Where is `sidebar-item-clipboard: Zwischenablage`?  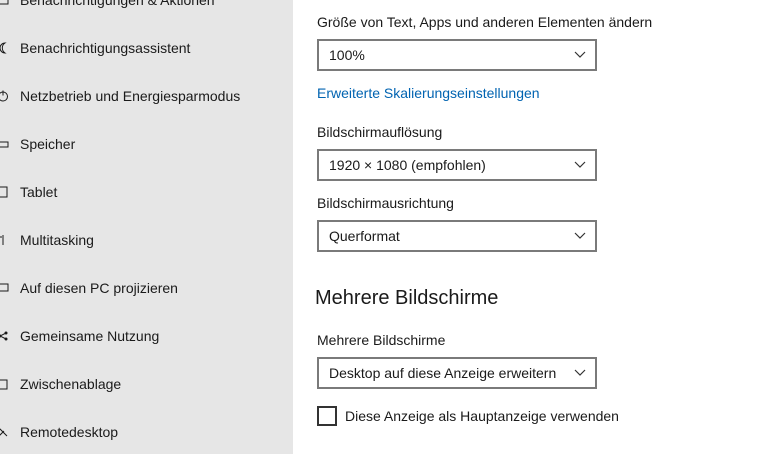
sidebar-item-clipboard: Zwischenablage is located at coordinates (146, 384).